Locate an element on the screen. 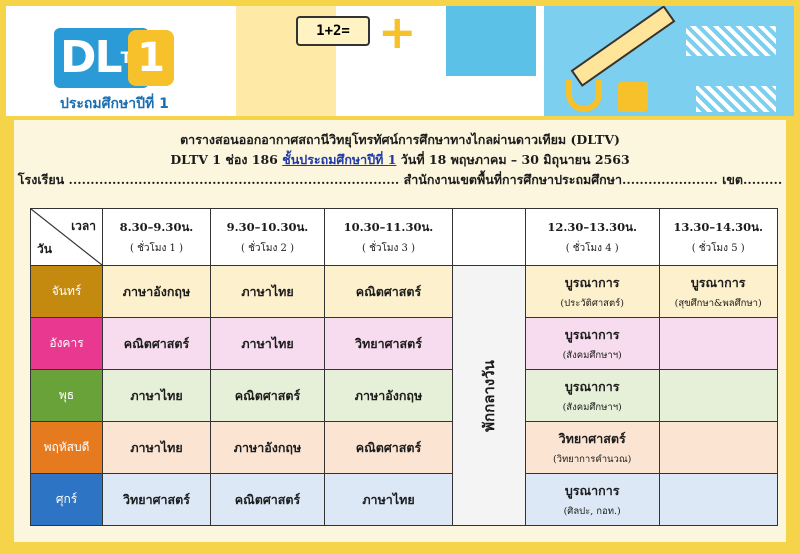 The height and width of the screenshot is (554, 800). lunch-break-label: พักกลางวัน is located at coordinates (488, 395).